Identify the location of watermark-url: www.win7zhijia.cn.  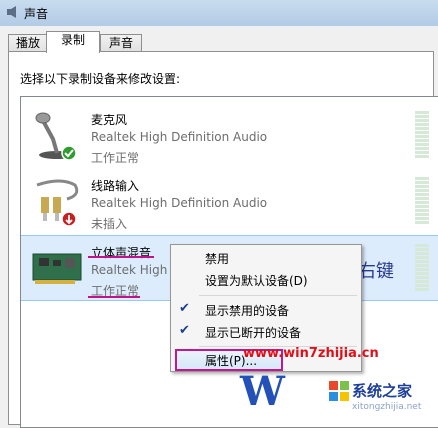
(311, 353).